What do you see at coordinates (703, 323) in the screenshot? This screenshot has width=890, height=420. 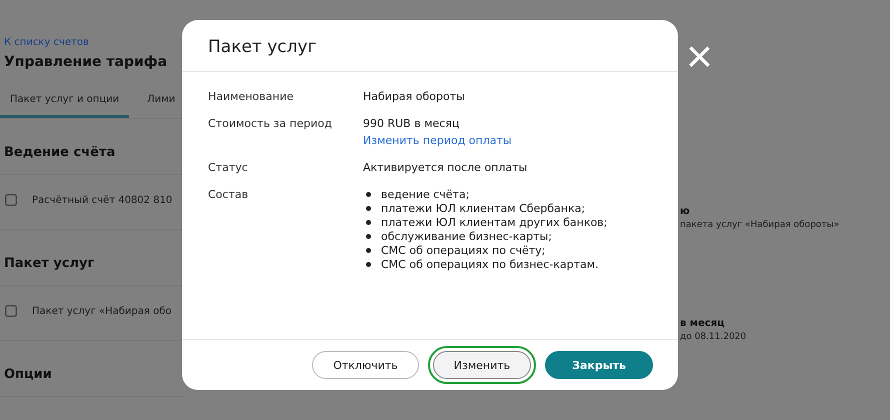 I see `row-title: в месяц` at bounding box center [703, 323].